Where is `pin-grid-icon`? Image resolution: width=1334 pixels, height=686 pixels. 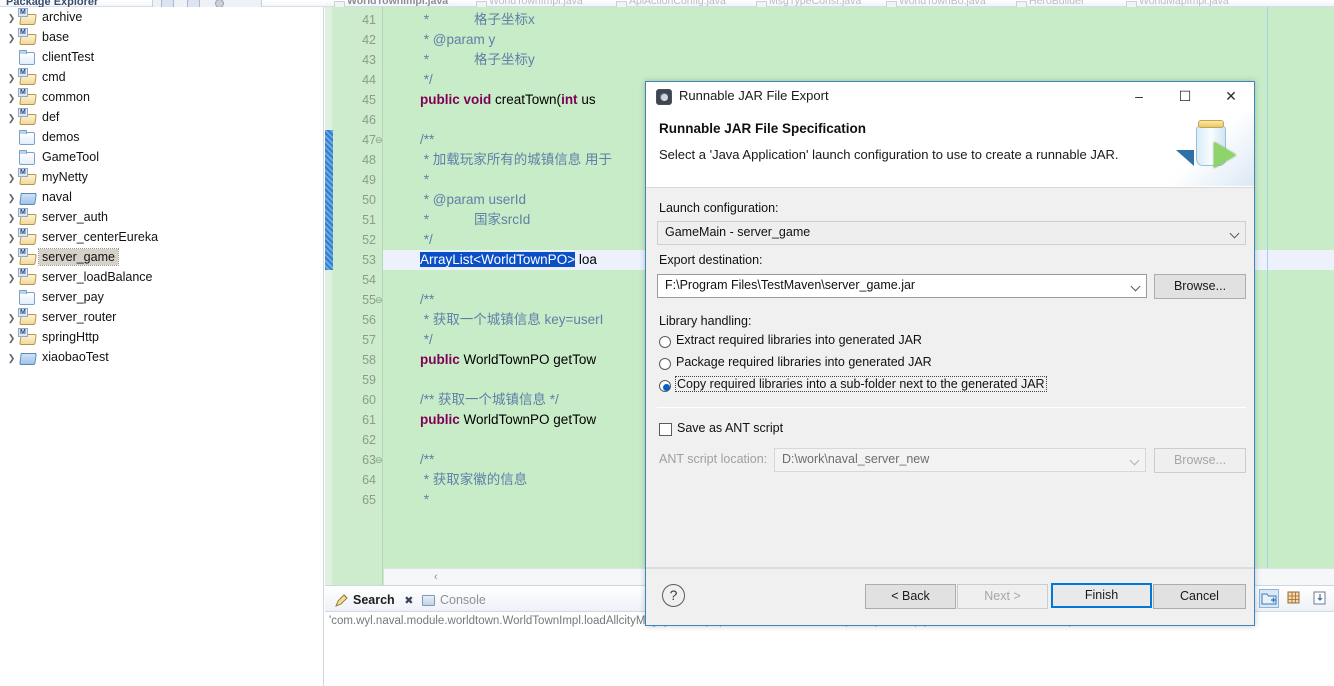
pin-grid-icon is located at coordinates (1295, 598).